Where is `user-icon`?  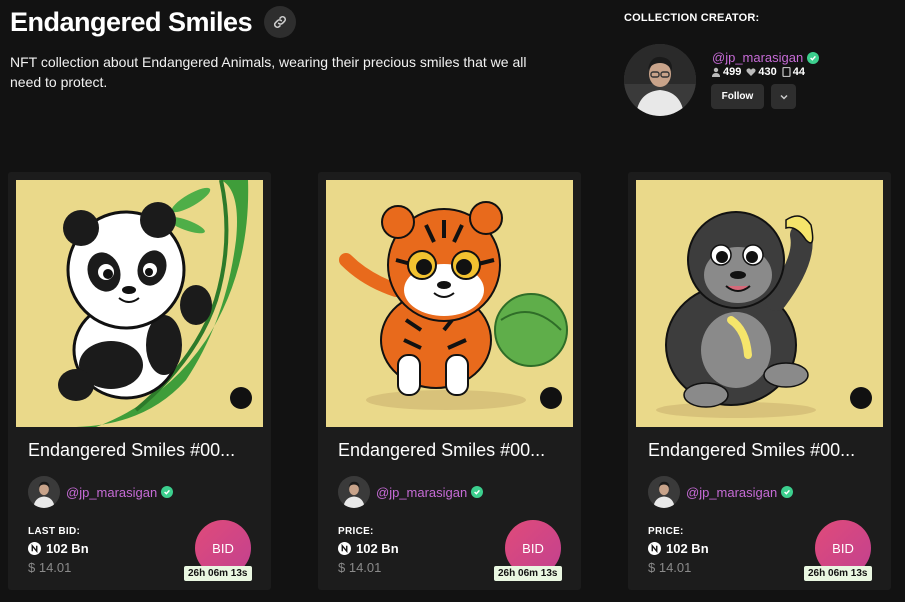
user-icon is located at coordinates (716, 72).